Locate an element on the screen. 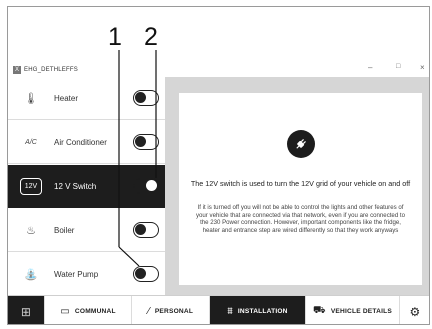 The height and width of the screenshot is (329, 432). tab-settings: ⚙ is located at coordinates (414, 310).